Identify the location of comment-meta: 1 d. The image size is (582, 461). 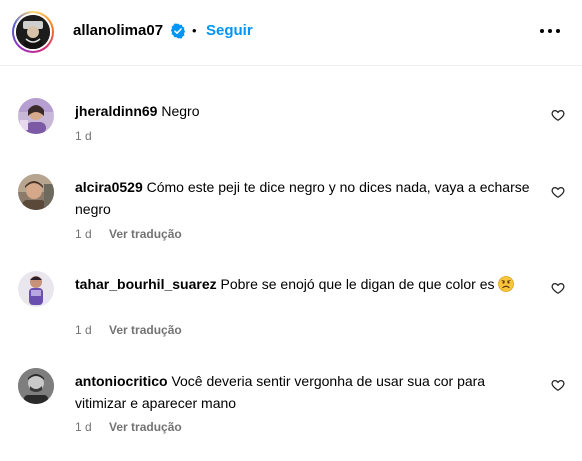
(90, 136).